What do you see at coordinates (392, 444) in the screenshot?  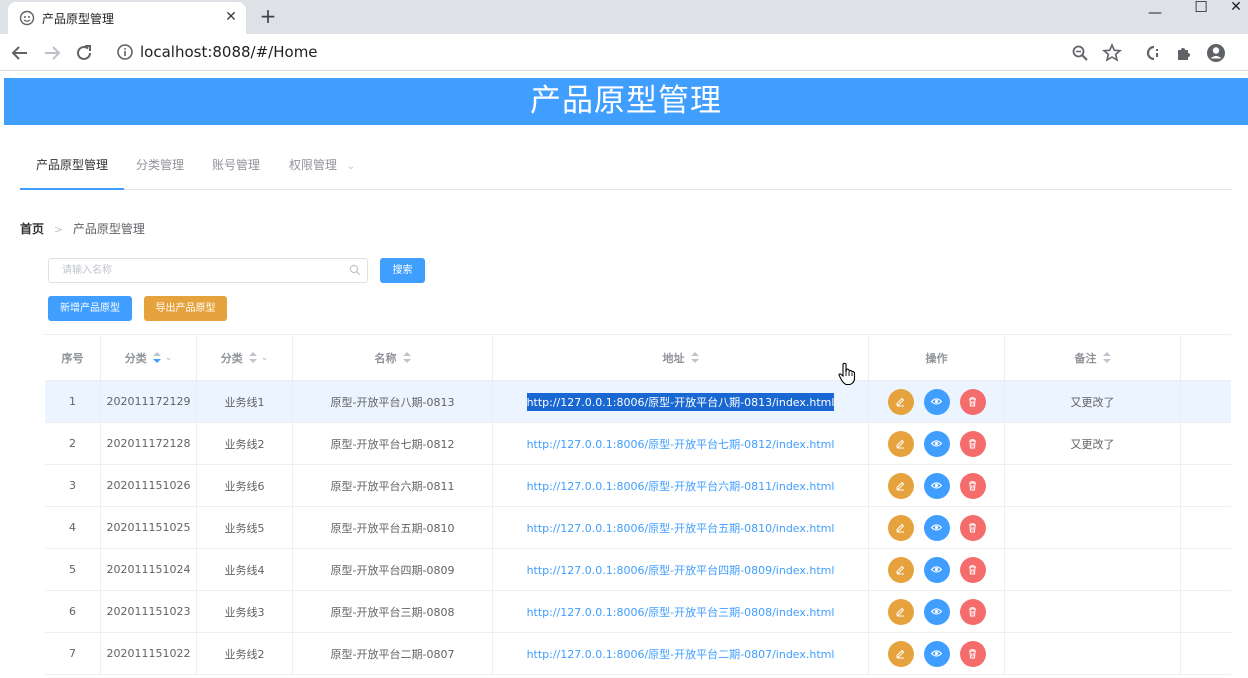 I see `row-name: 原型-开放平台七期-0812` at bounding box center [392, 444].